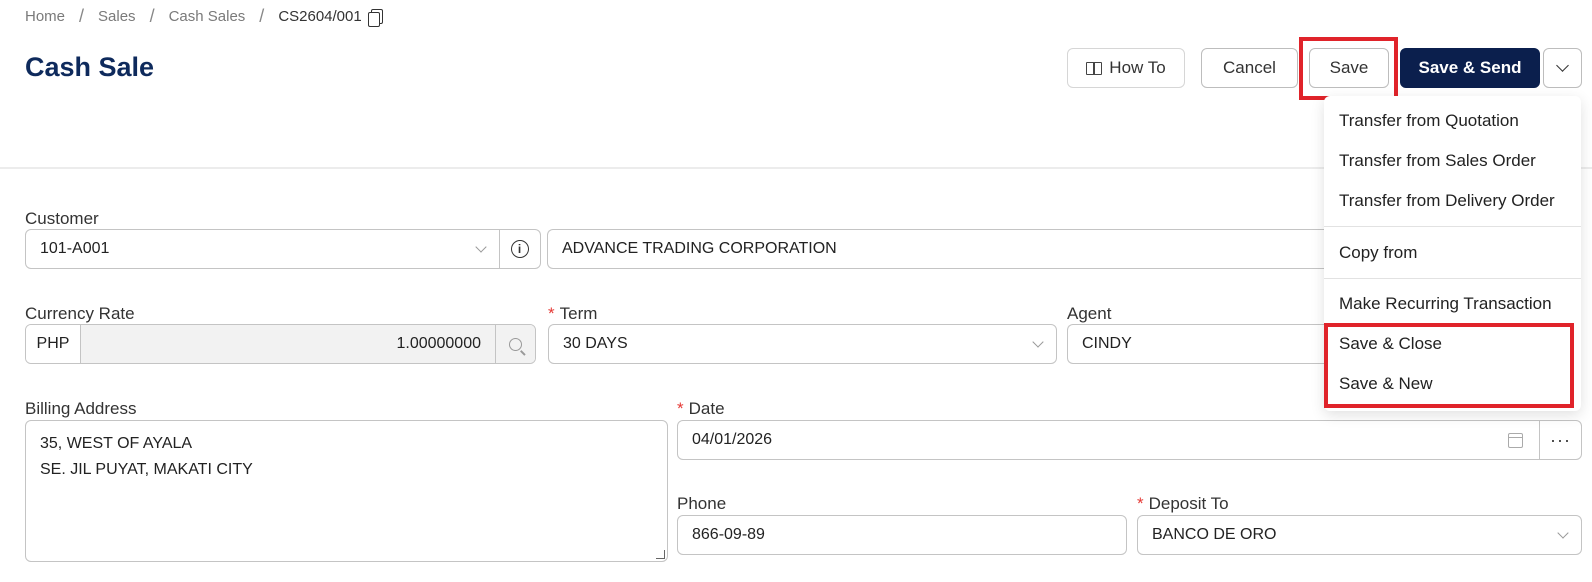 This screenshot has height=582, width=1592. Describe the element at coordinates (573, 313) in the screenshot. I see `term-label: * Term` at that location.